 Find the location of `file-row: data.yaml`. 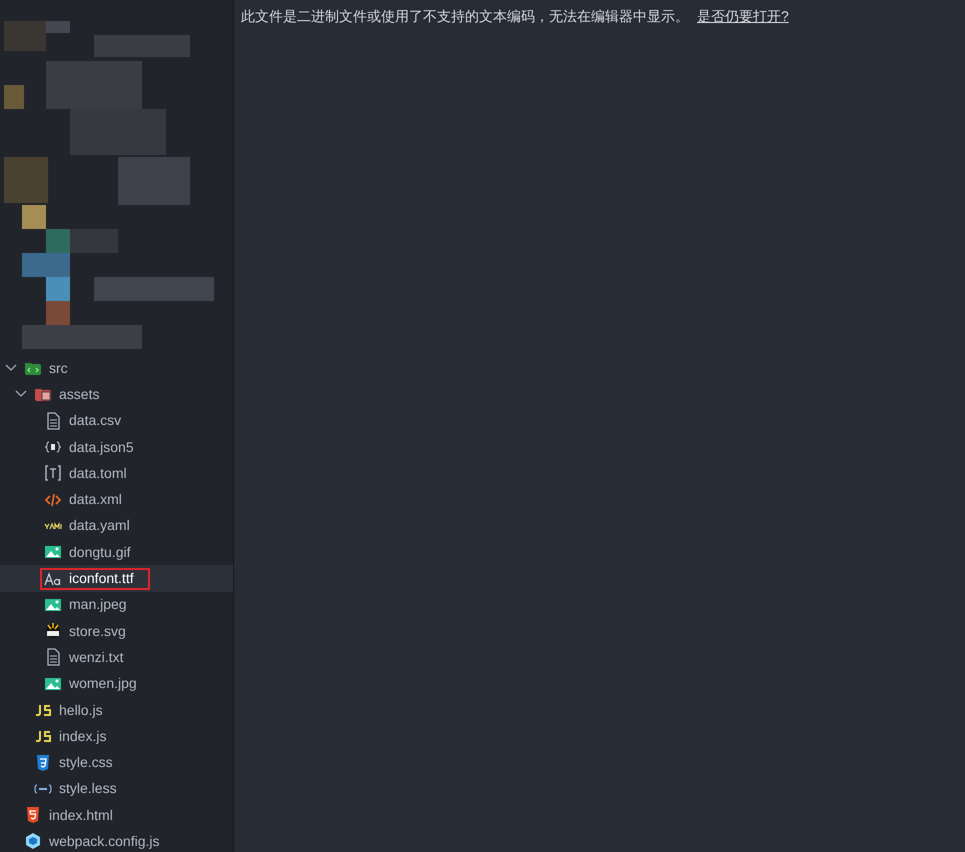

file-row: data.yaml is located at coordinates (116, 526).